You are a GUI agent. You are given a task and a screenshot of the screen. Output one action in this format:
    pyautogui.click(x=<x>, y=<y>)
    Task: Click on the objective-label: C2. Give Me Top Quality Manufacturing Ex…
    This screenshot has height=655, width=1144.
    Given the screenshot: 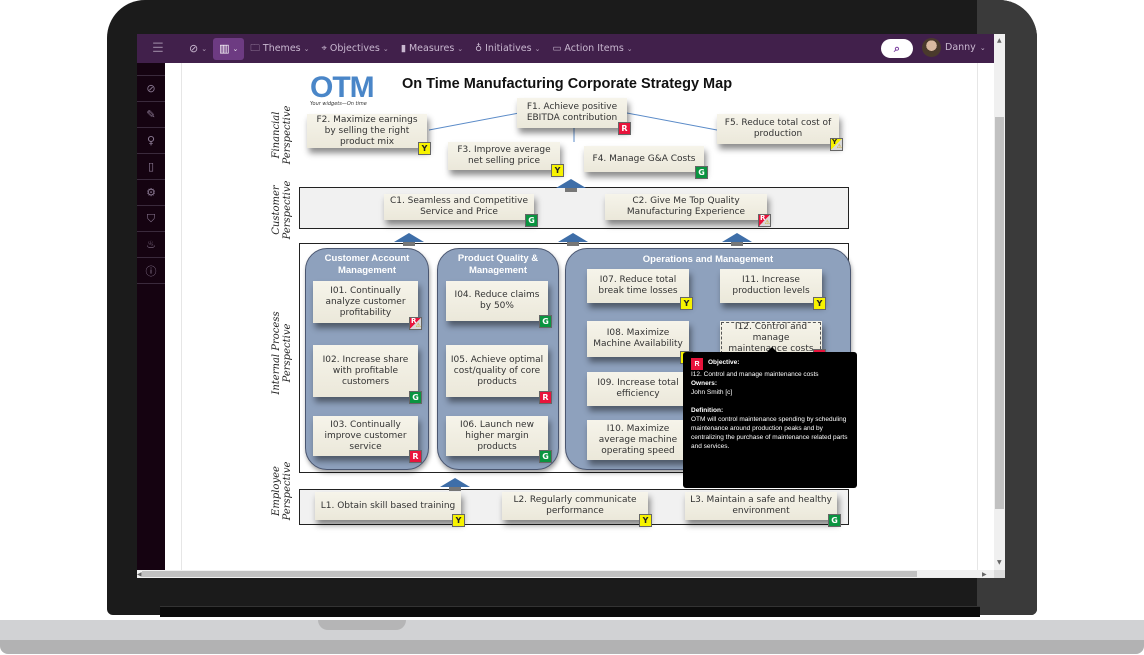 What is the action you would take?
    pyautogui.click(x=686, y=206)
    